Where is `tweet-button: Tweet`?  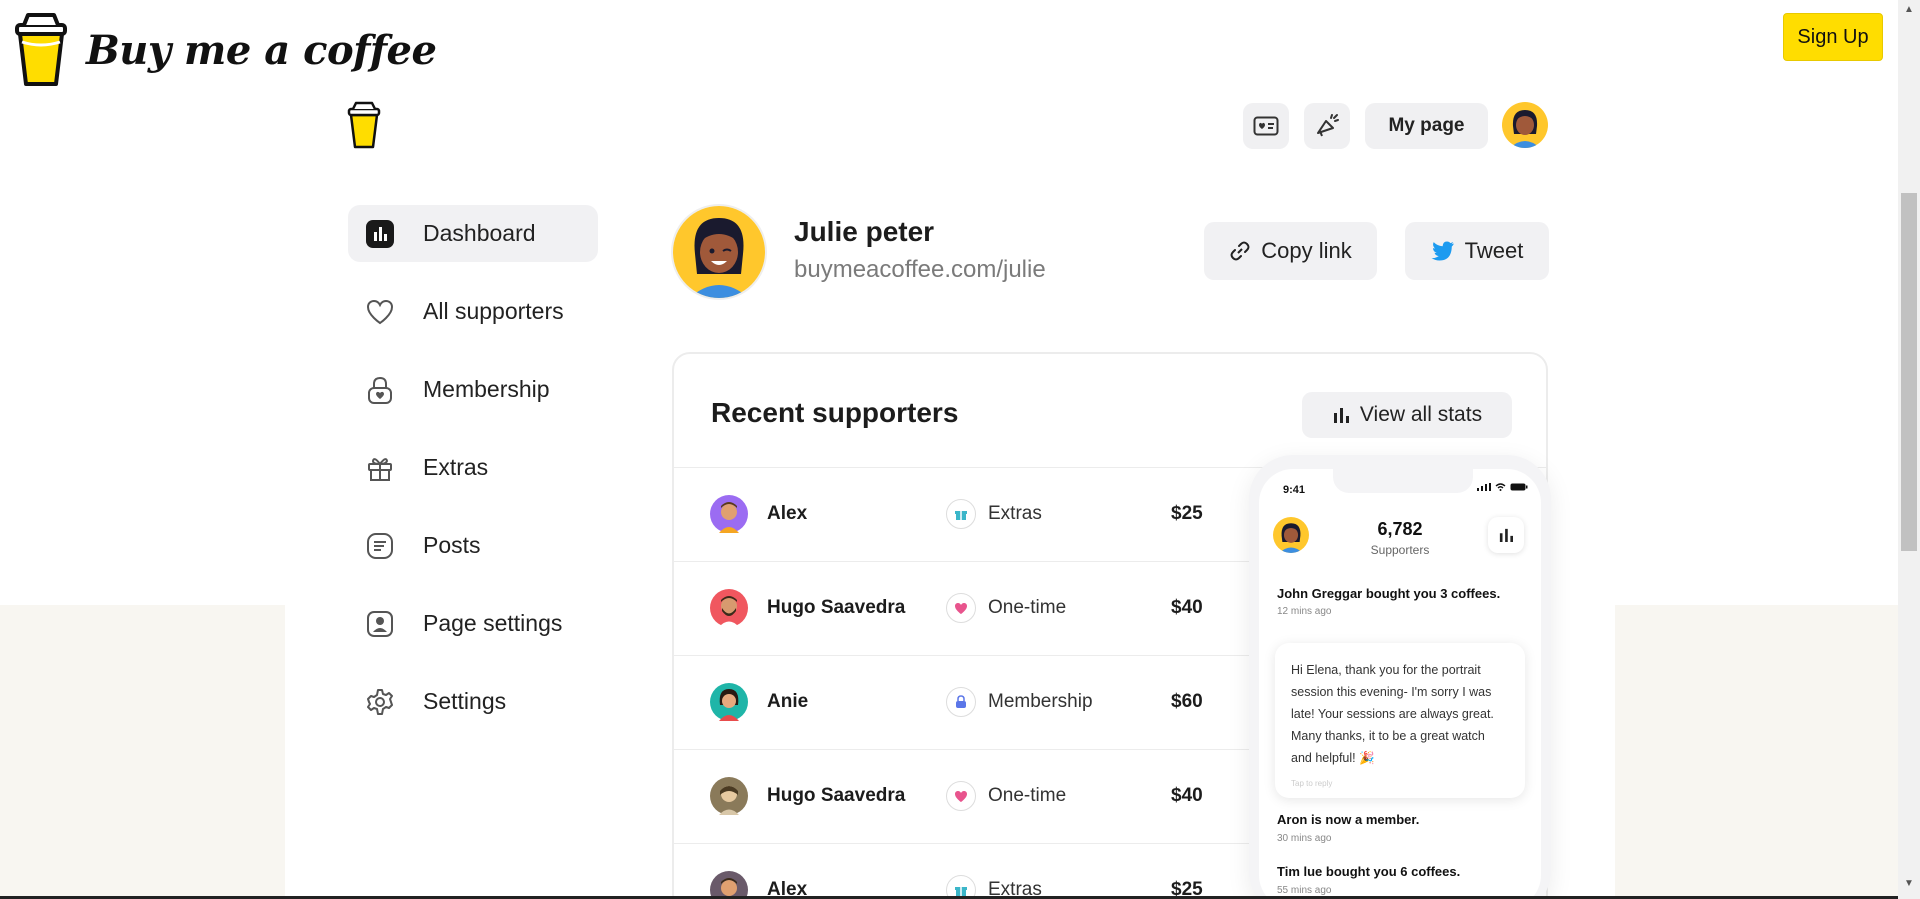
tweet-button: Tweet is located at coordinates (1477, 251).